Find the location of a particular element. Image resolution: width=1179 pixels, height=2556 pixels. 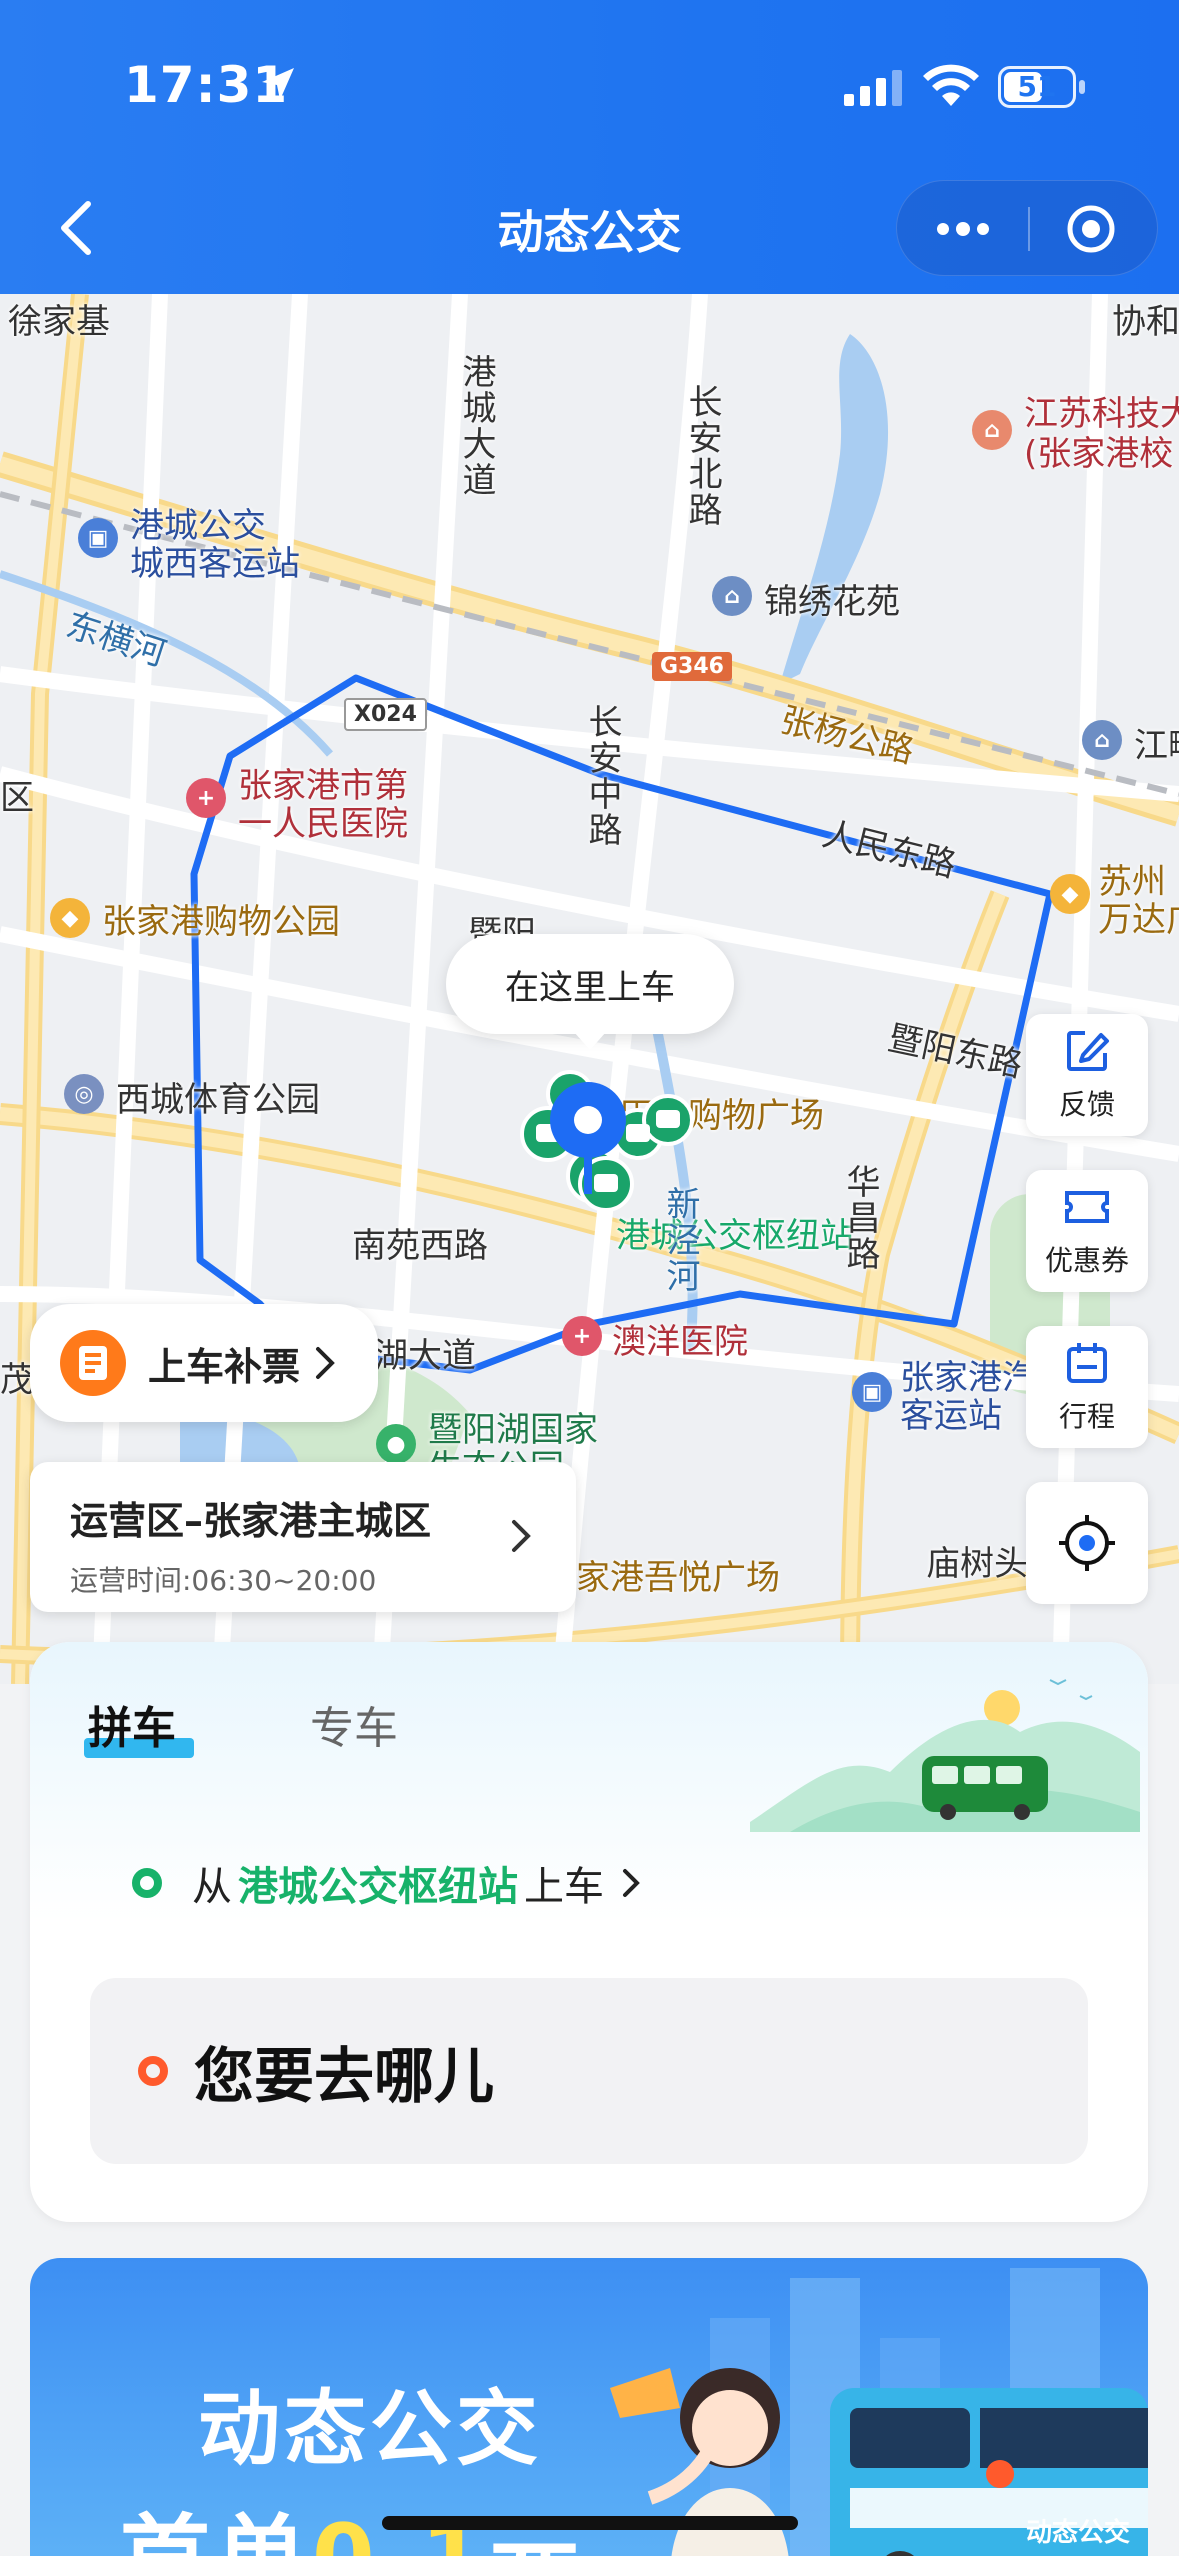

from-prefix: 从 is located at coordinates (212, 1887).